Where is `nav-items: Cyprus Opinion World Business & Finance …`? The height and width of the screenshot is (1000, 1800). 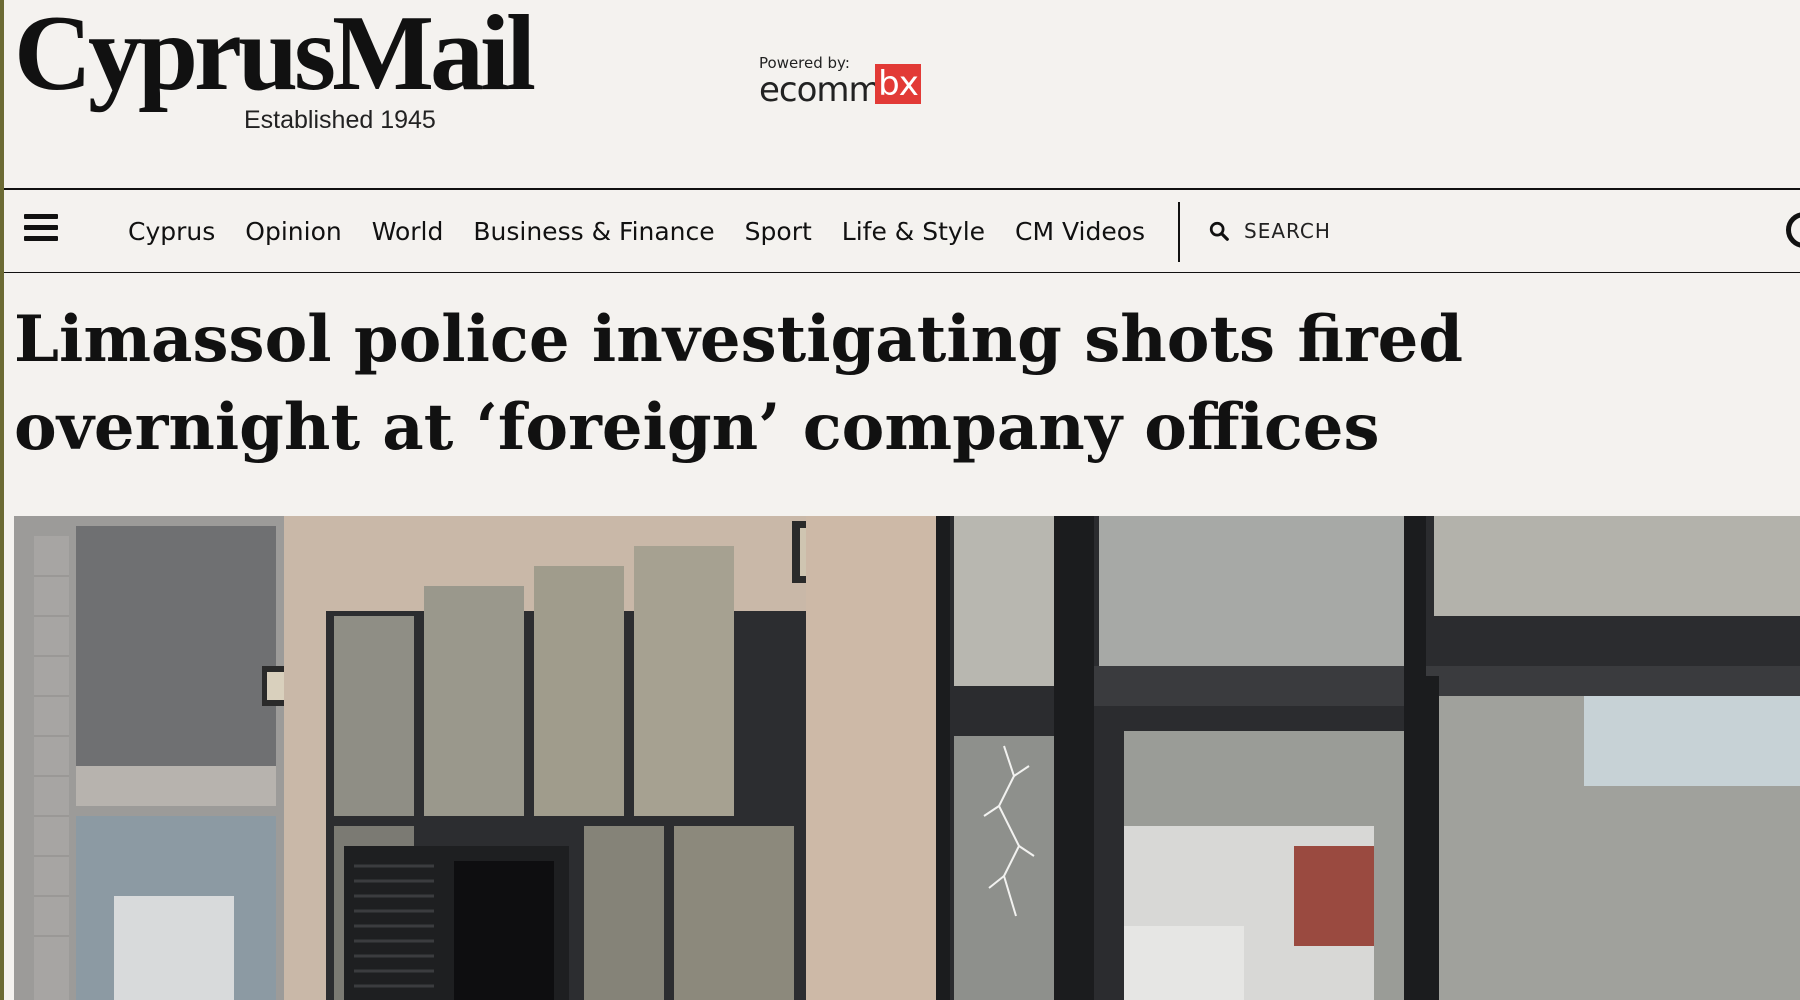 nav-items: Cyprus Opinion World Business & Finance … is located at coordinates (651, 231).